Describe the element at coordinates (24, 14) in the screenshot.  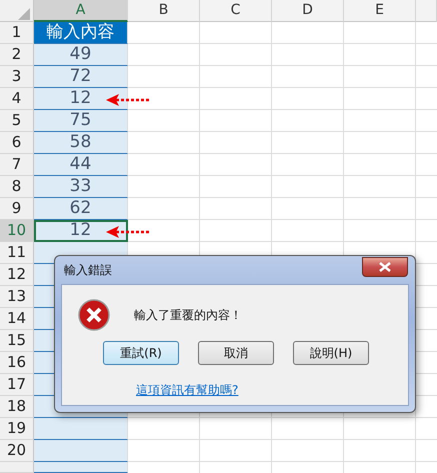
I see `select-all-icon` at that location.